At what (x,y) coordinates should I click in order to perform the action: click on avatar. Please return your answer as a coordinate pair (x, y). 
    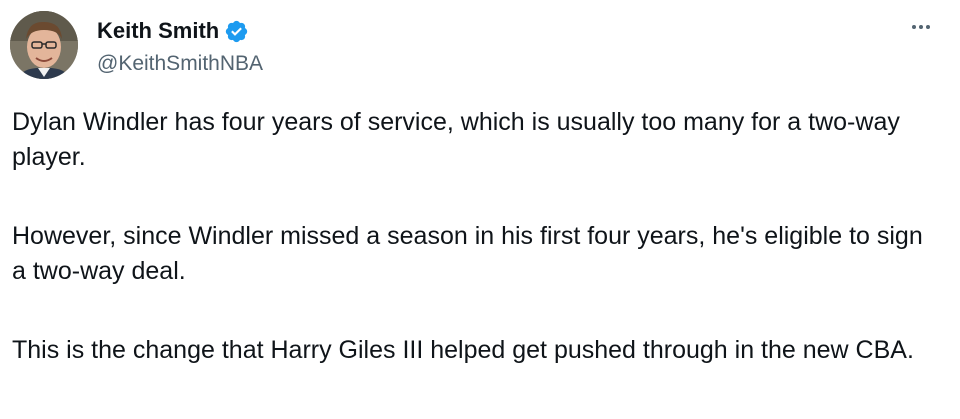
    Looking at the image, I should click on (44, 45).